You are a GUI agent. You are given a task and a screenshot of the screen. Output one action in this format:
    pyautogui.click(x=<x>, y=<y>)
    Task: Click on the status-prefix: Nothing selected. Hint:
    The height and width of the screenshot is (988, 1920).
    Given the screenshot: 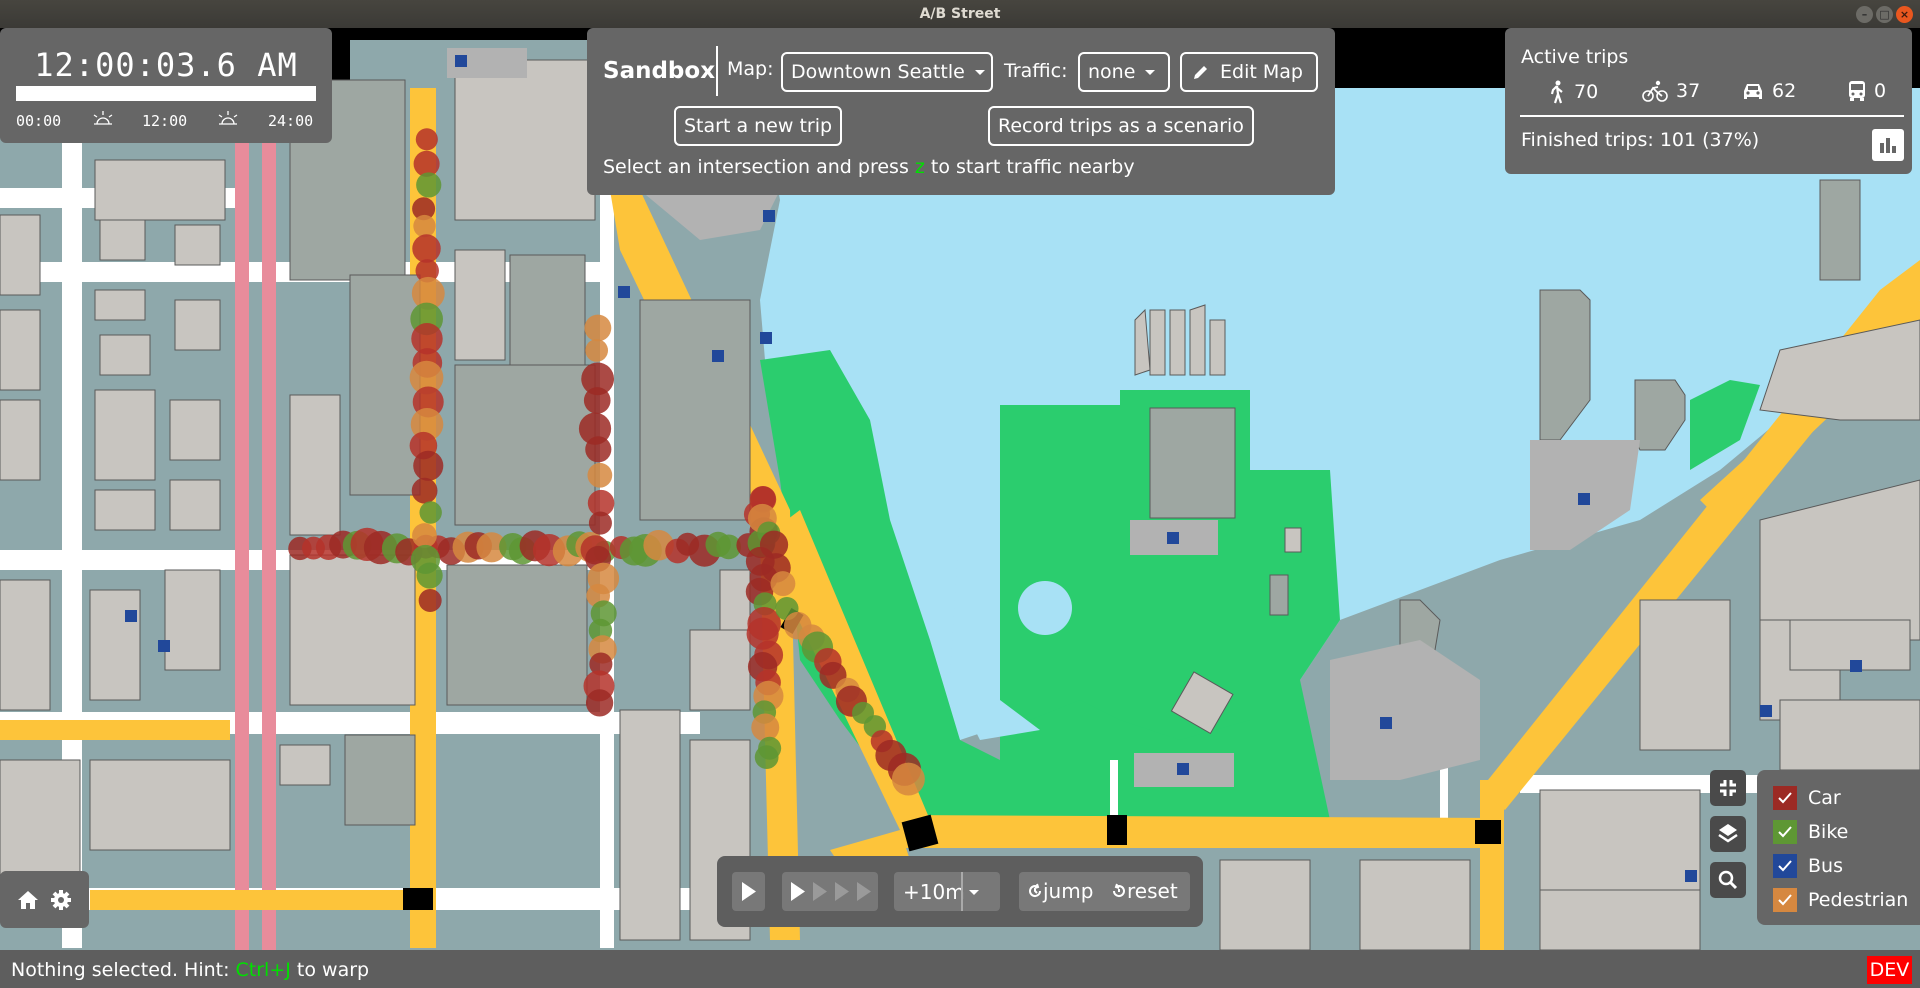 What is the action you would take?
    pyautogui.click(x=123, y=970)
    